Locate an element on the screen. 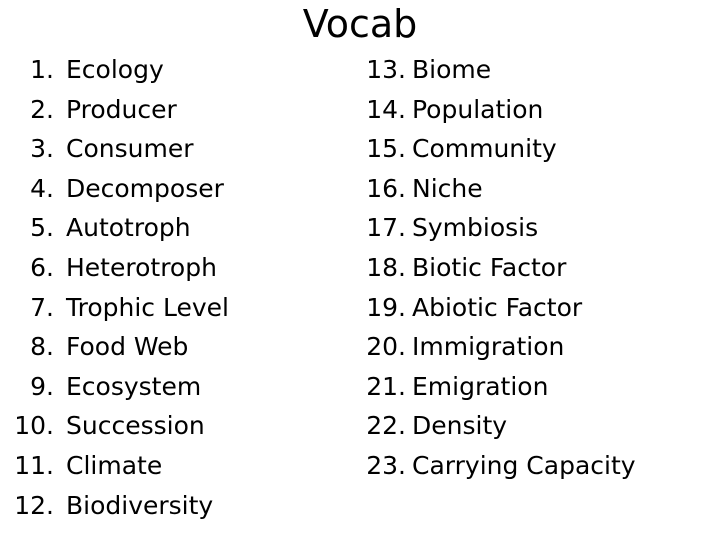 The image size is (720, 540). vocab-item-number: 13. is located at coordinates (386, 69).